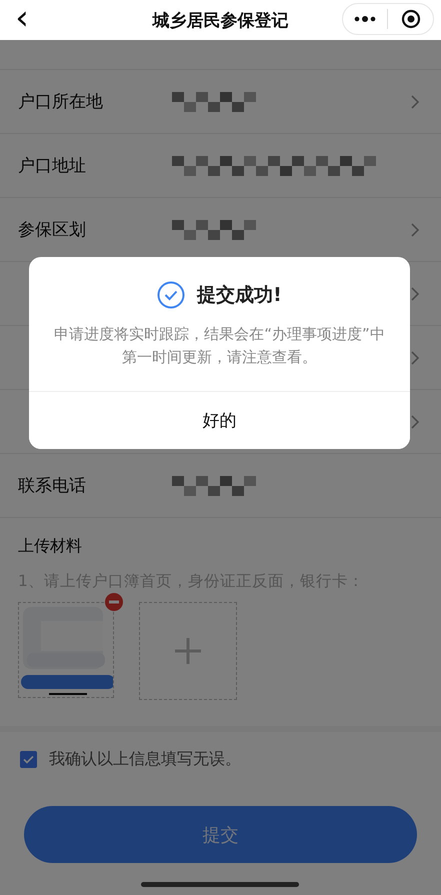 This screenshot has width=441, height=895. What do you see at coordinates (52, 486) in the screenshot?
I see `field-label: 联系电话` at bounding box center [52, 486].